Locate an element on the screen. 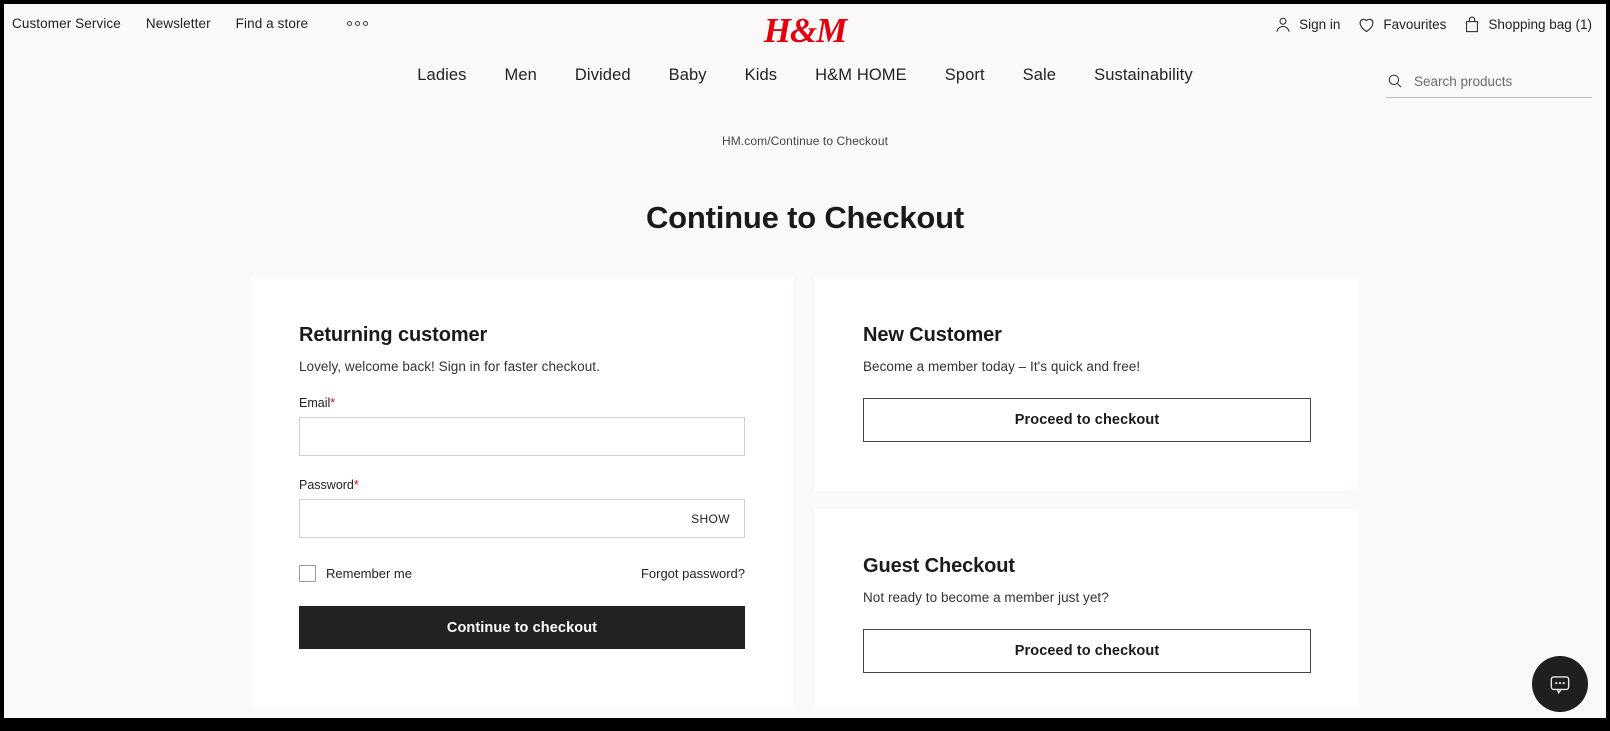 The height and width of the screenshot is (731, 1610). search-input is located at coordinates (1503, 81).